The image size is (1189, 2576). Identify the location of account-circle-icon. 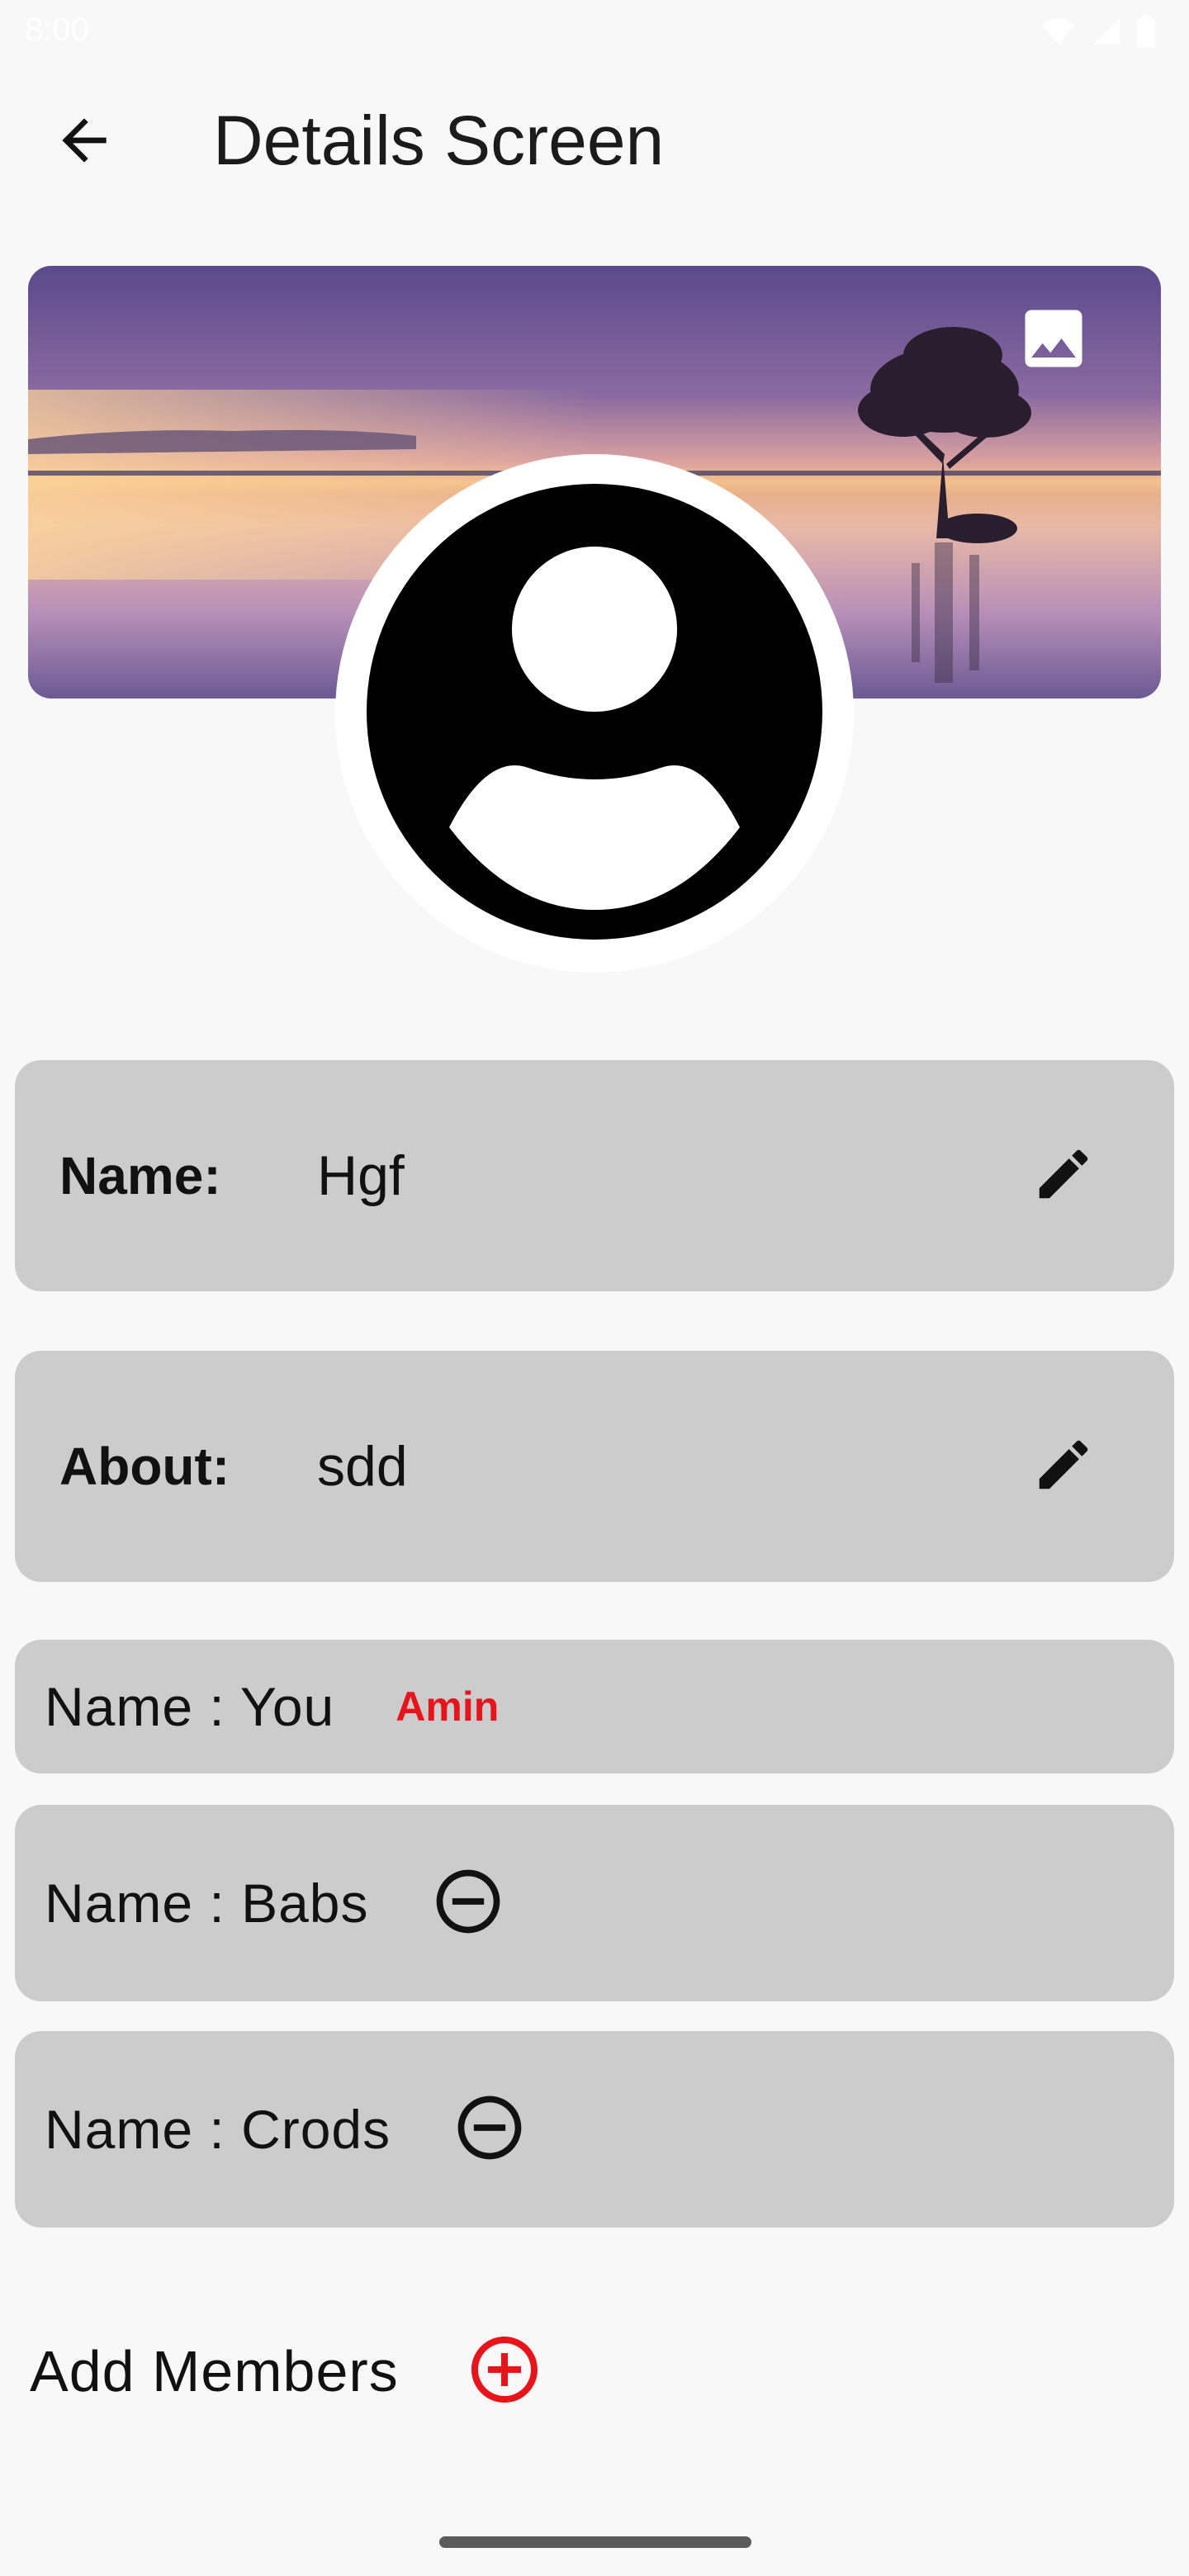
(594, 714).